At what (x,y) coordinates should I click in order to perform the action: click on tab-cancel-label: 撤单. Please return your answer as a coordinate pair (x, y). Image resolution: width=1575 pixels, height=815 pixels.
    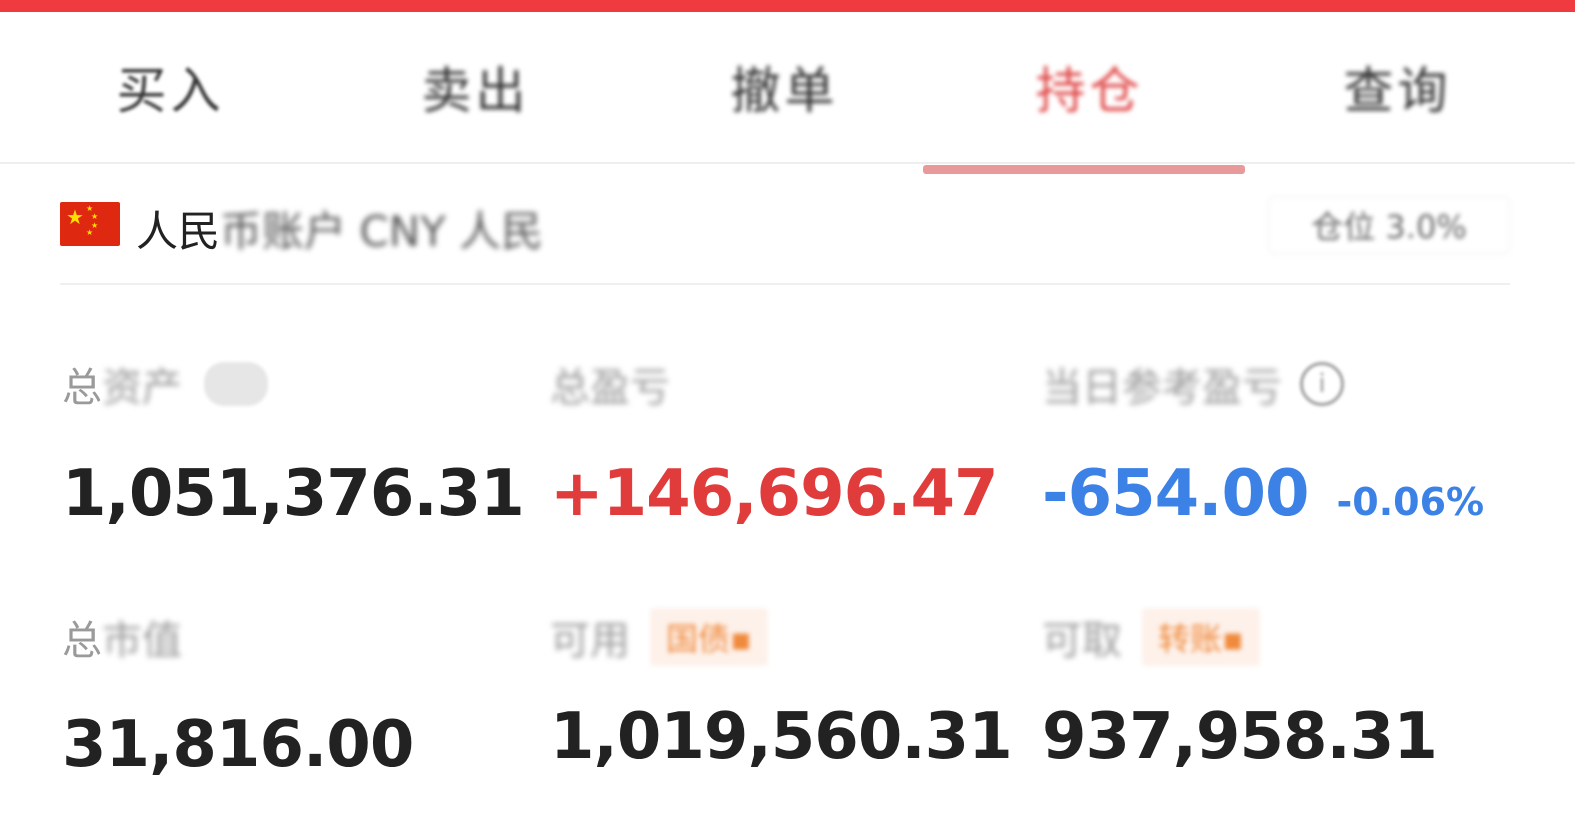
    Looking at the image, I should click on (784, 91).